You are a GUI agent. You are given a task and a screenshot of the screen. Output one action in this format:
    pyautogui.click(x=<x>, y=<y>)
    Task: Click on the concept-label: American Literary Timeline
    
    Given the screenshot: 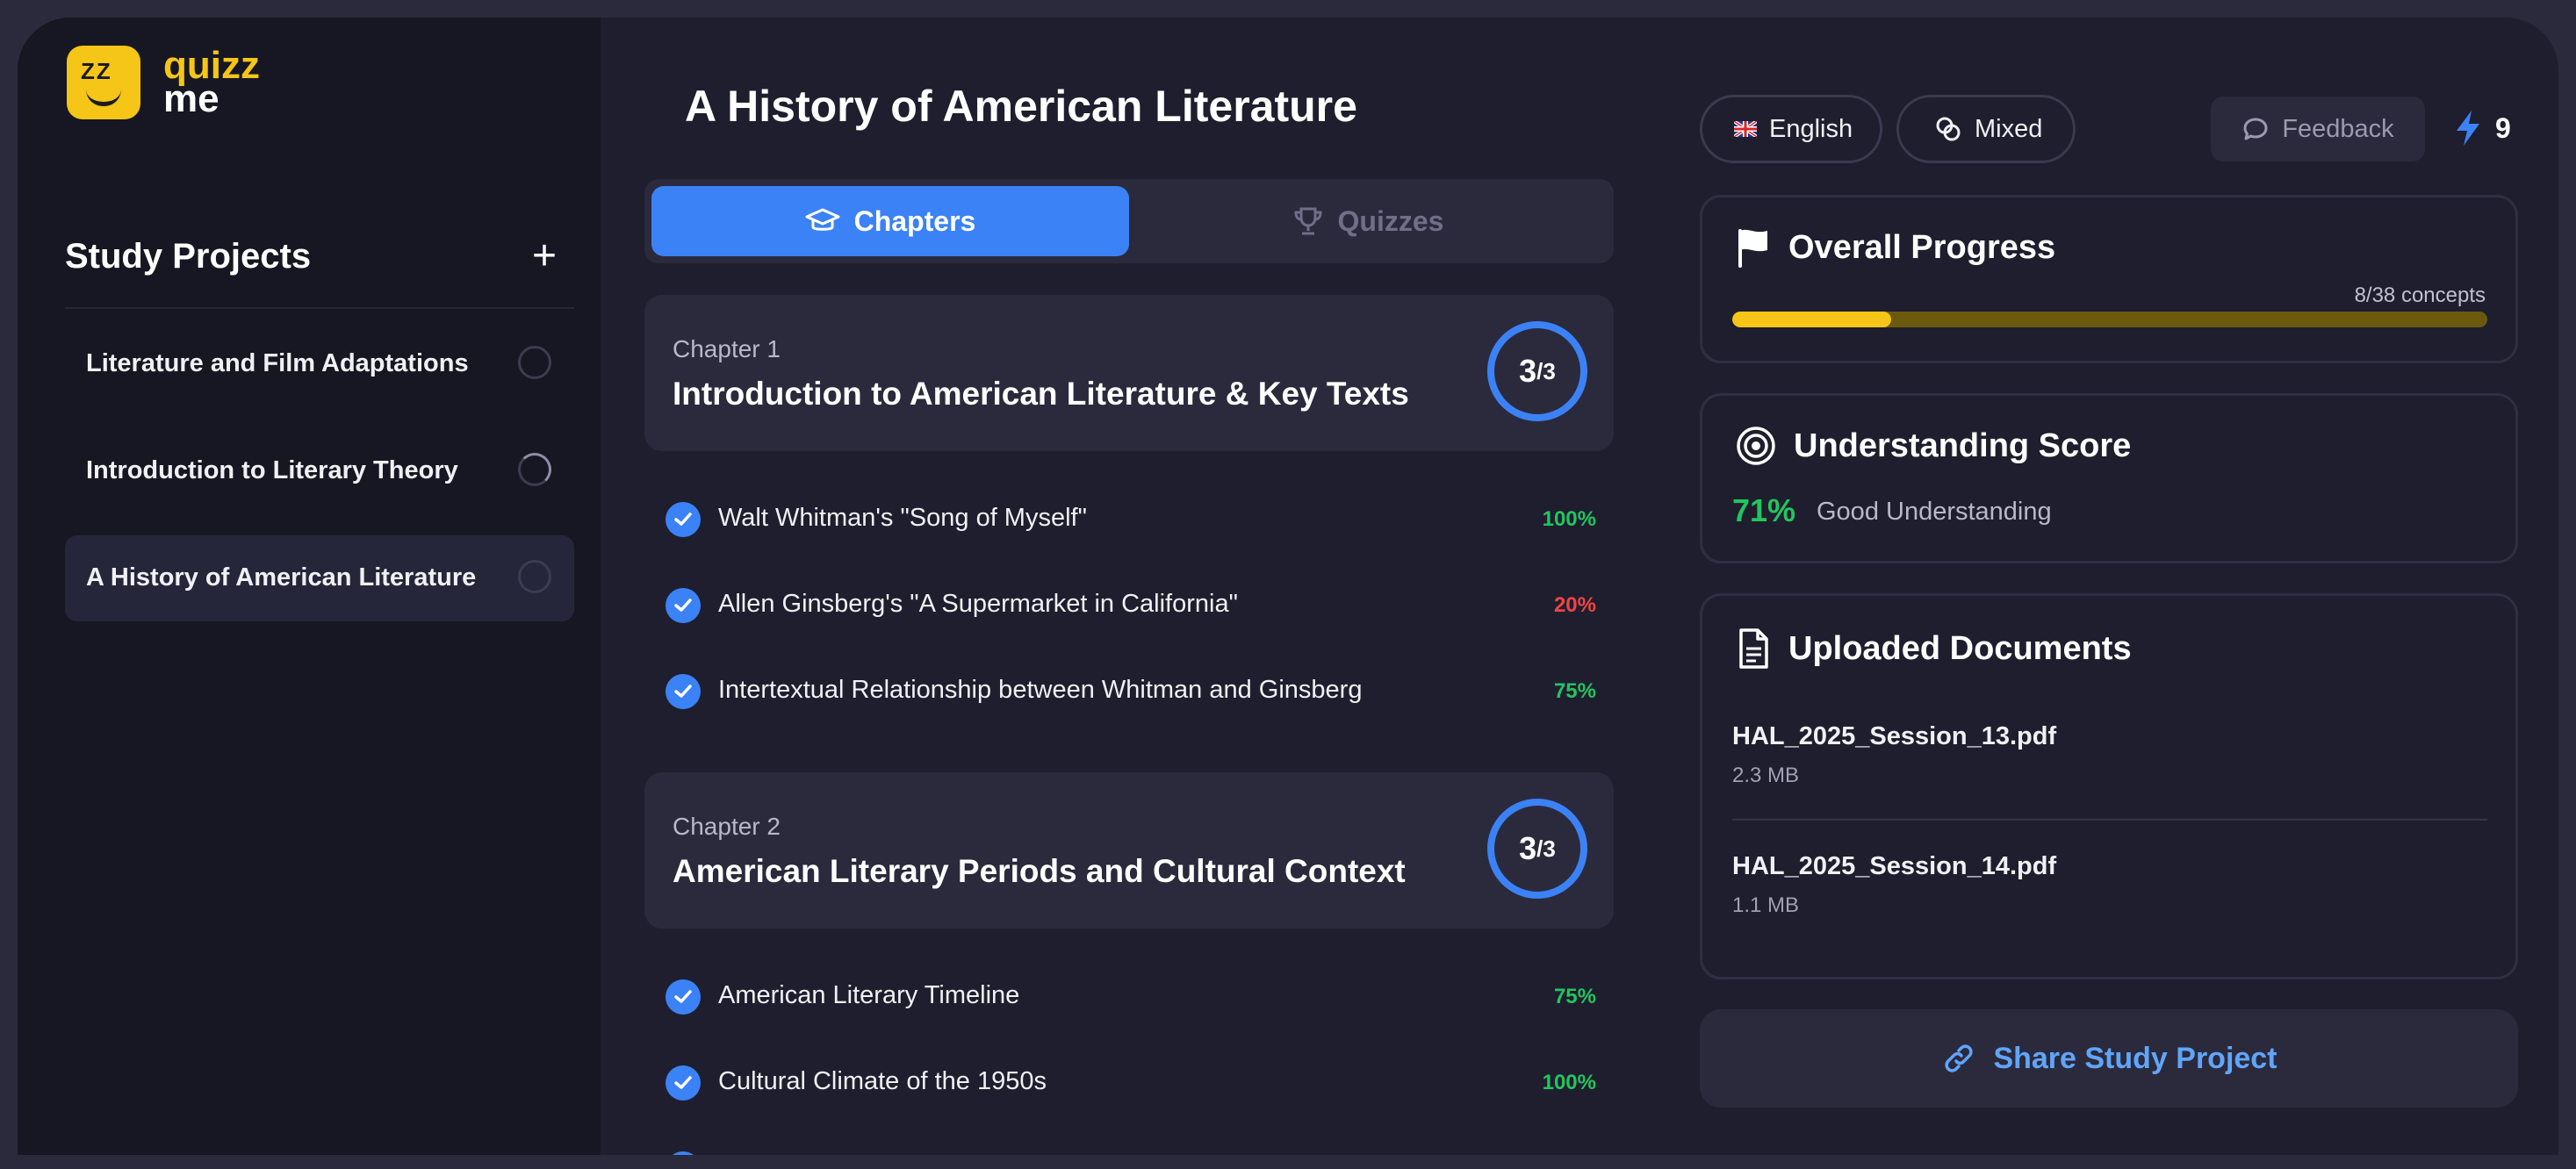 What is the action you would take?
    pyautogui.click(x=869, y=995)
    